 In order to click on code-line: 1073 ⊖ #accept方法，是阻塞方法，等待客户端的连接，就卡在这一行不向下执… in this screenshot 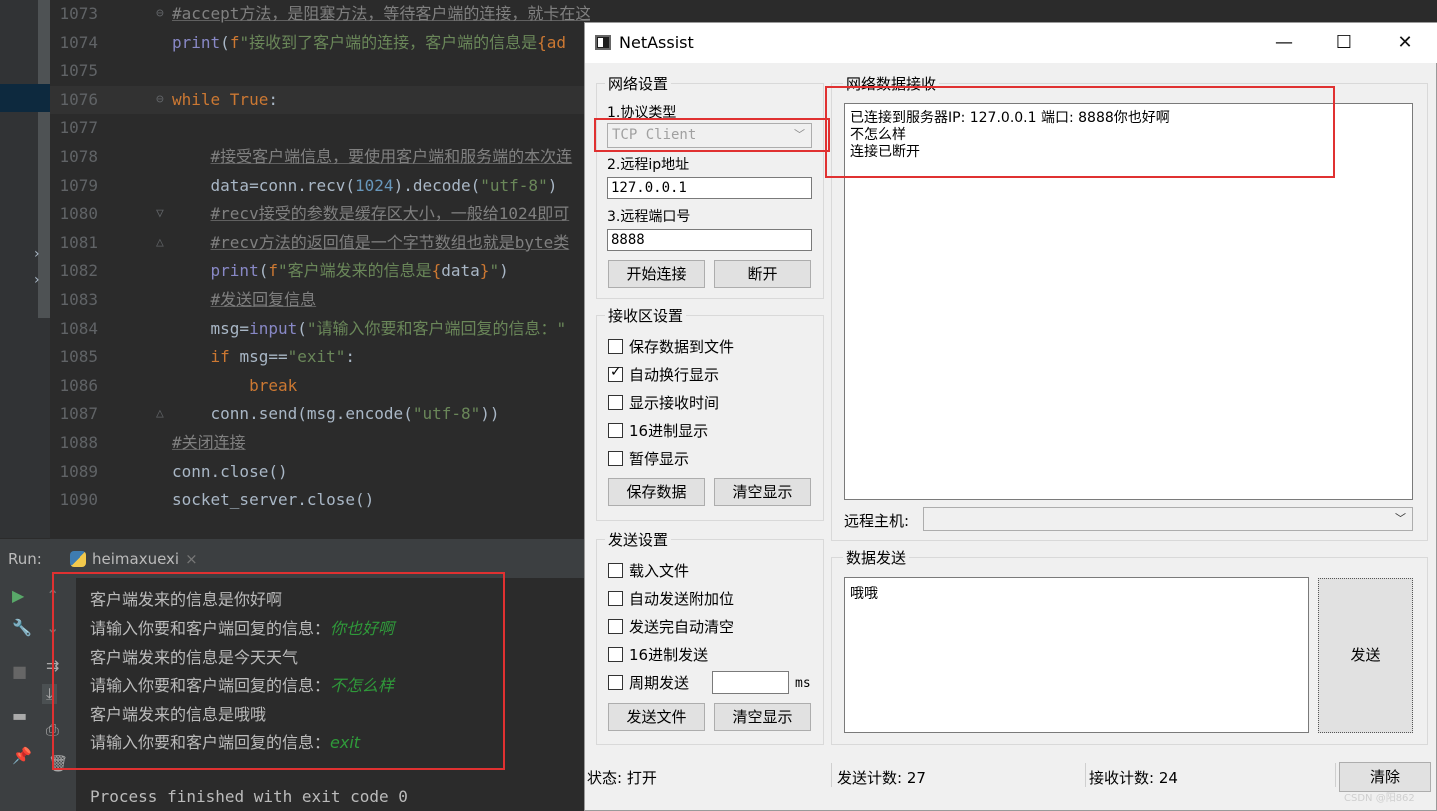, I will do `click(320, 14)`.